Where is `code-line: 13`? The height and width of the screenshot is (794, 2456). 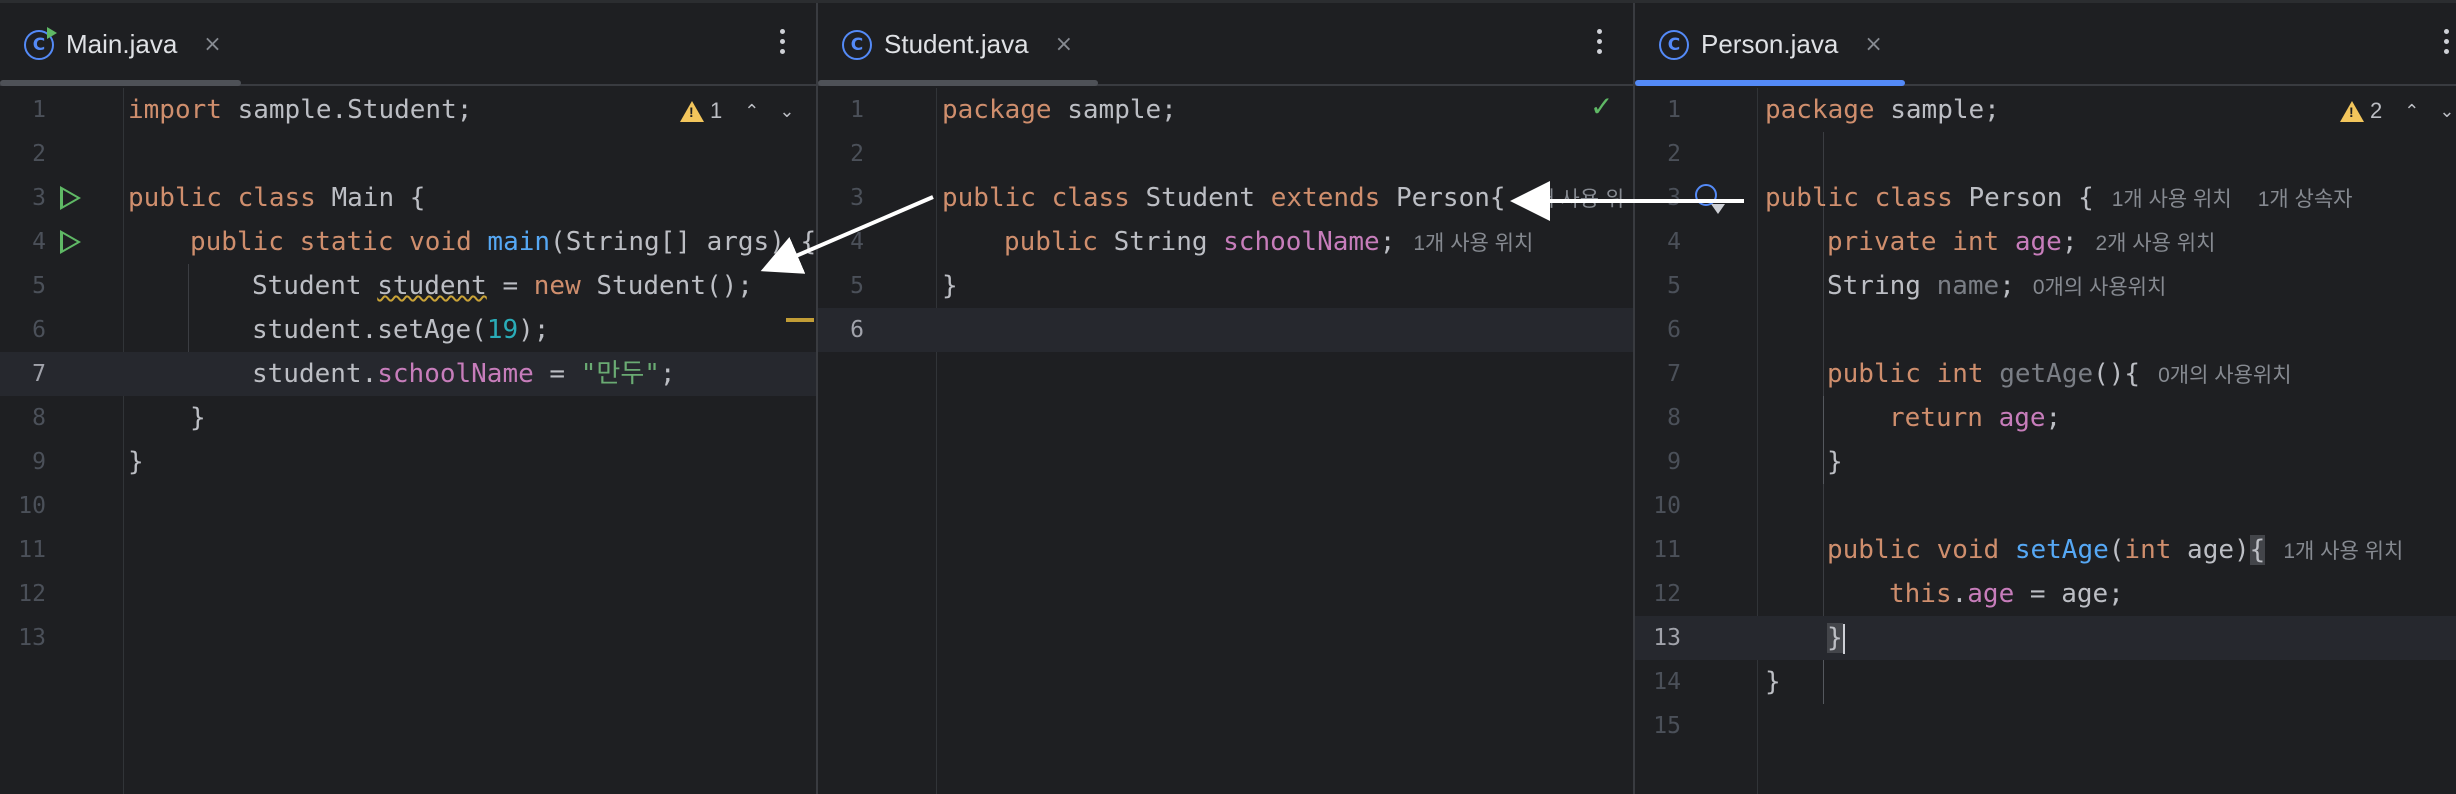
code-line: 13 is located at coordinates (408, 638).